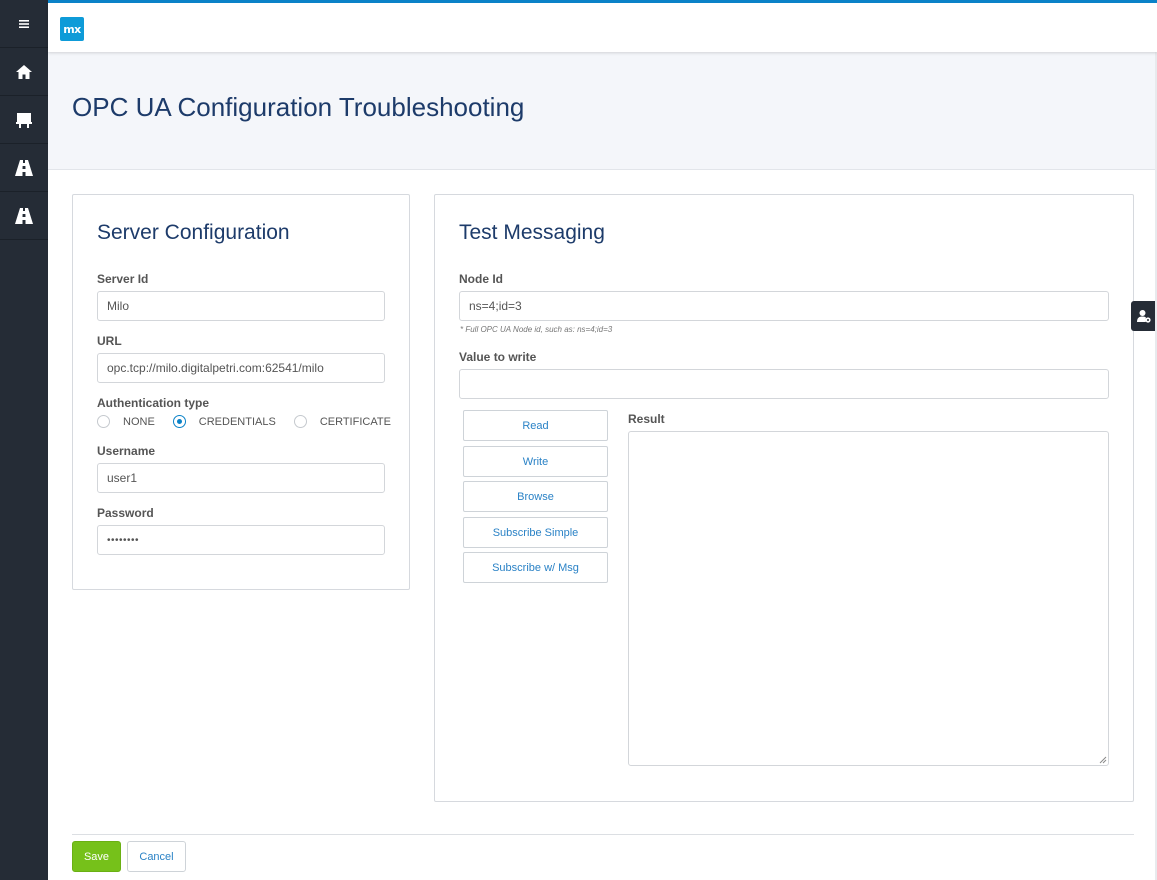 This screenshot has width=1157, height=880. Describe the element at coordinates (498, 357) in the screenshot. I see `value-to-write-label: Value to write` at that location.